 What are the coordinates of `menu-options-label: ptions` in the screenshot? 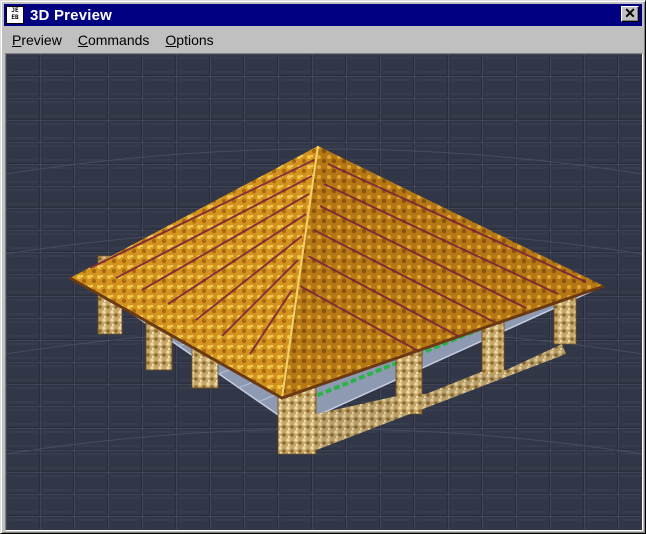 It's located at (195, 40).